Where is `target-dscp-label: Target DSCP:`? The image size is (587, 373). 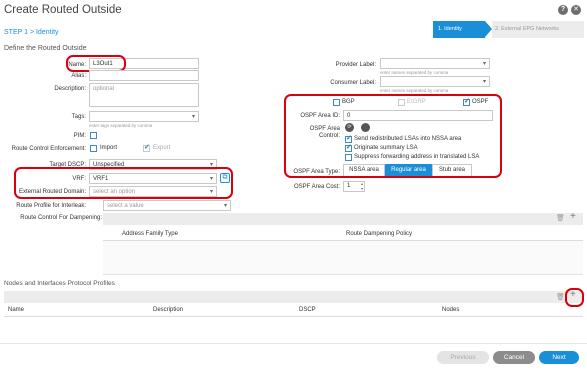 target-dscp-label: Target DSCP: is located at coordinates (67, 165).